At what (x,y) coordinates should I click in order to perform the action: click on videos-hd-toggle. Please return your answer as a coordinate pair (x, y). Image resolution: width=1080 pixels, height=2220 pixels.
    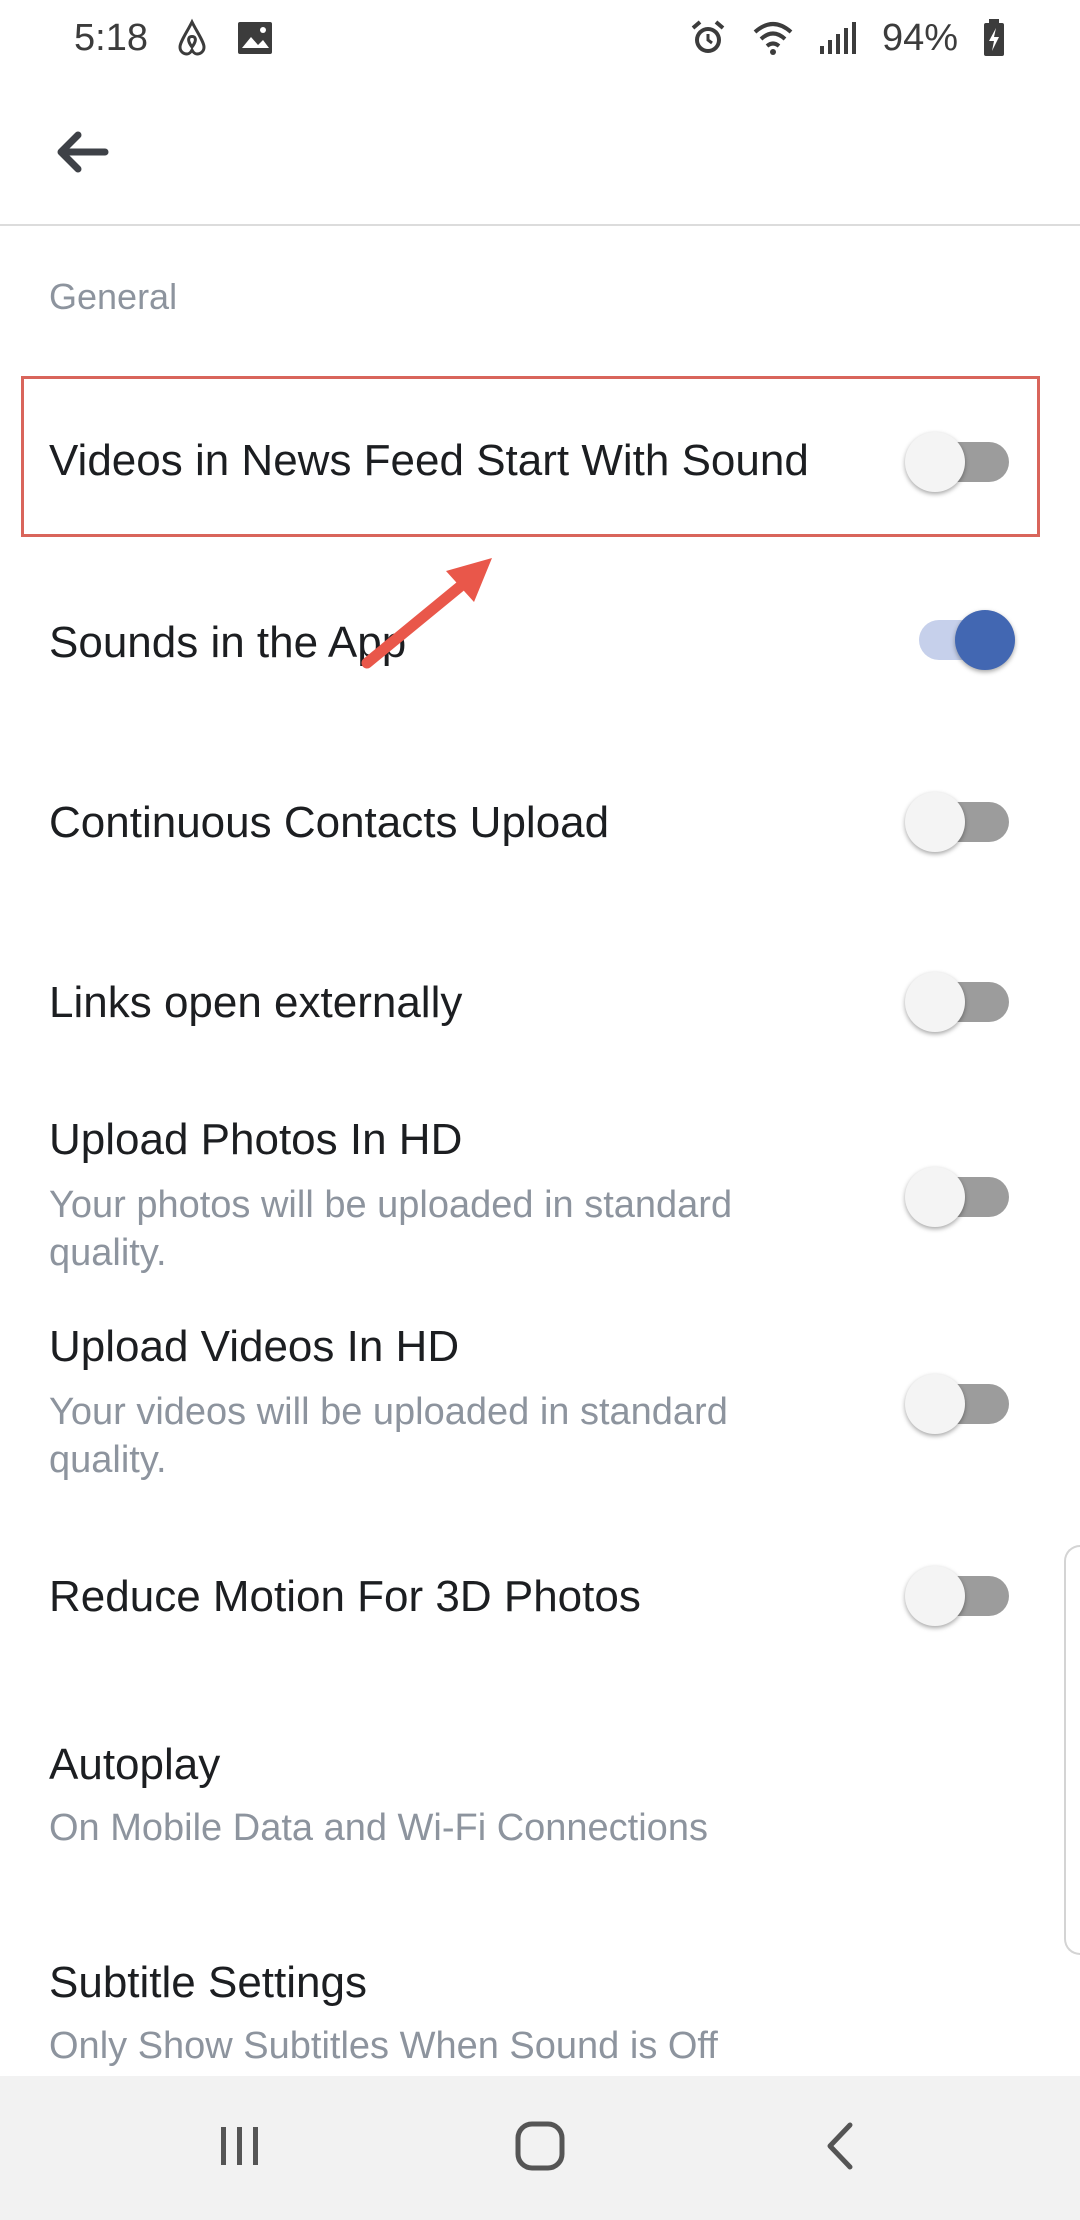
    Looking at the image, I should click on (960, 1404).